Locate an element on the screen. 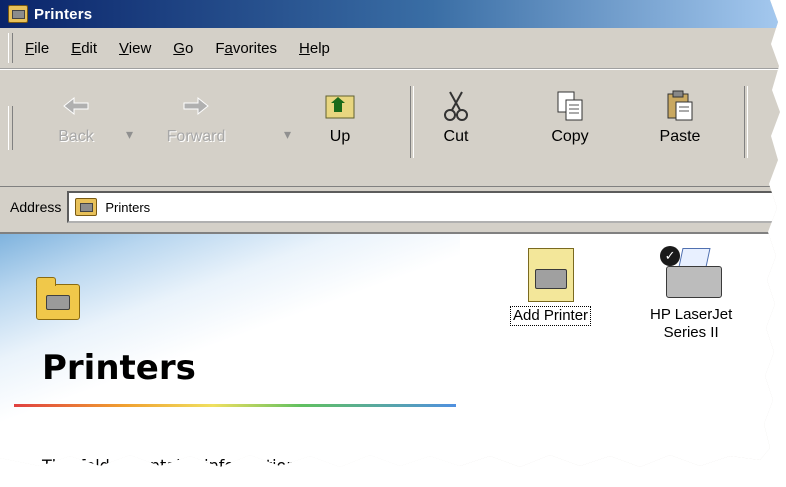  up-button: Up is located at coordinates (340, 121).